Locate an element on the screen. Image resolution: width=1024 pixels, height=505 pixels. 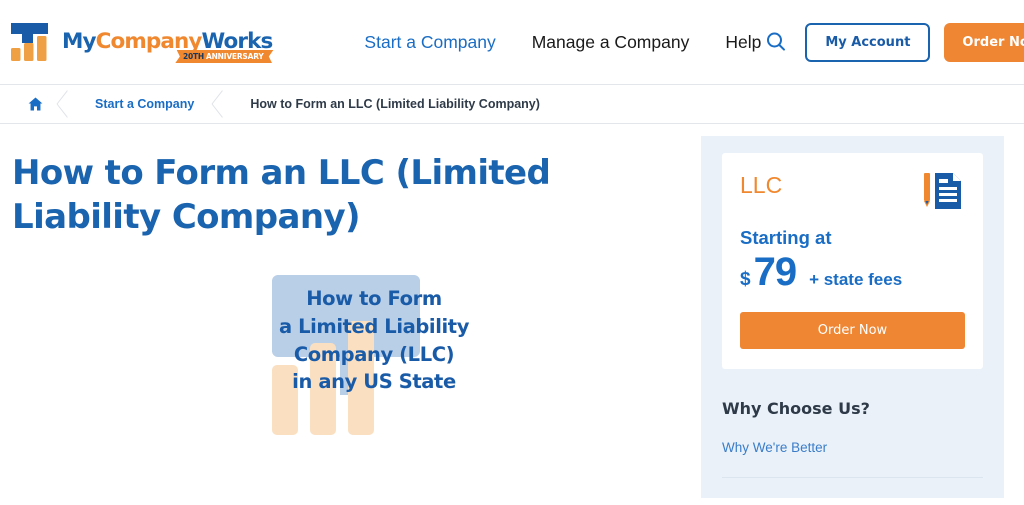
search-button is located at coordinates (776, 42).